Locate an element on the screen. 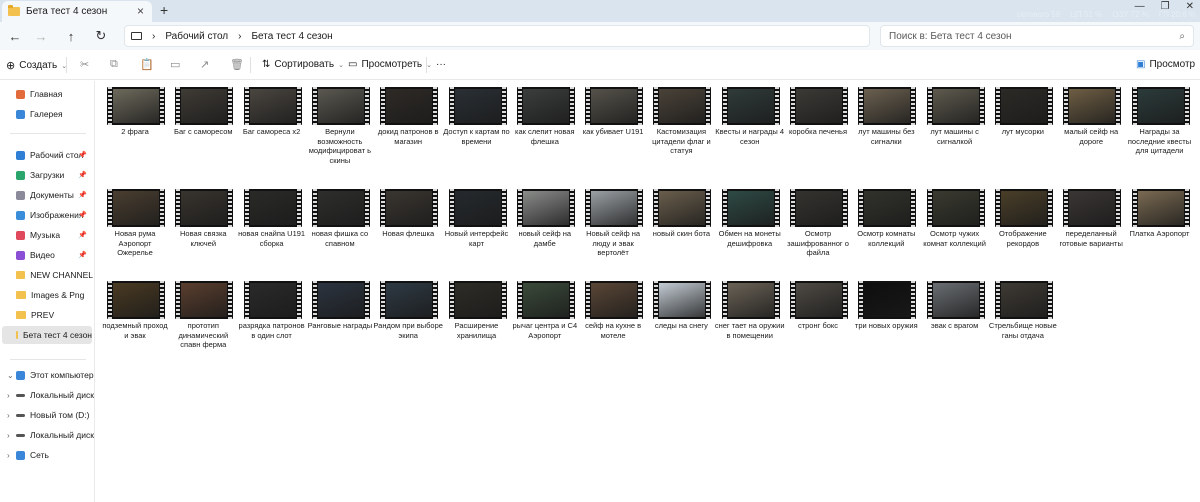  share-icon: ↗ is located at coordinates (204, 64).